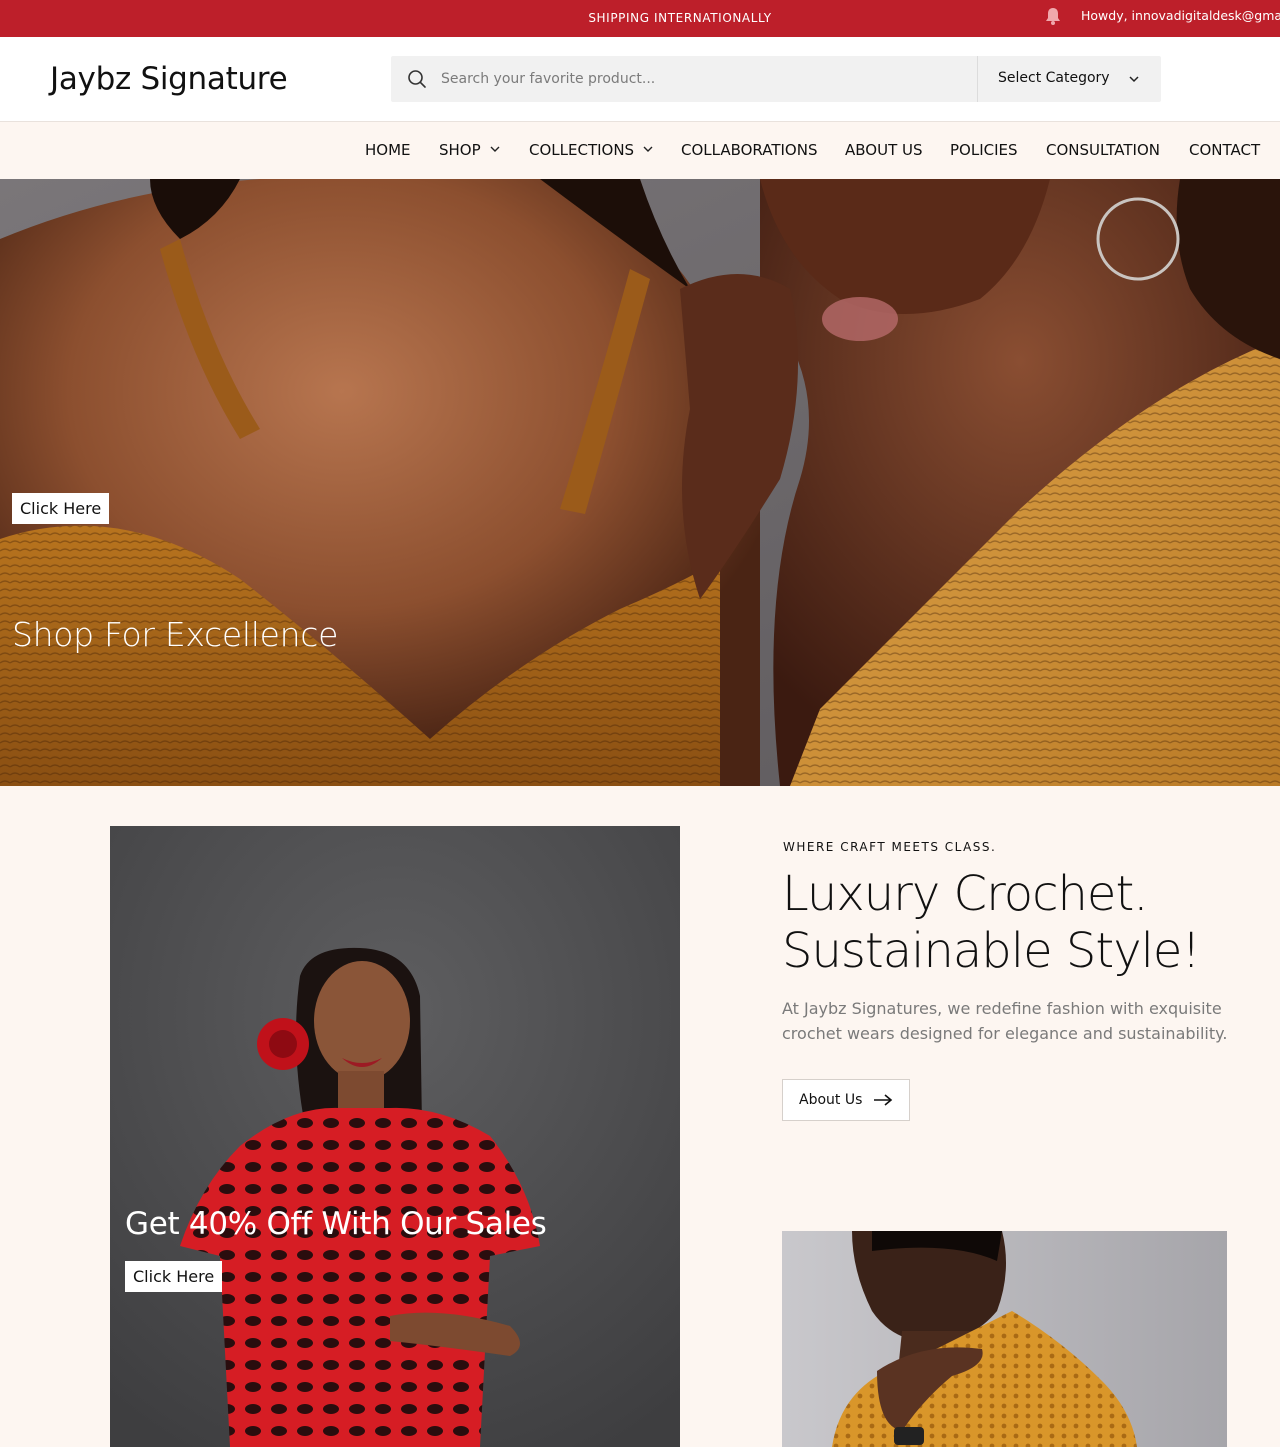 This screenshot has width=1280, height=1447. What do you see at coordinates (61, 508) in the screenshot?
I see `hero-cta-button: Click Here` at bounding box center [61, 508].